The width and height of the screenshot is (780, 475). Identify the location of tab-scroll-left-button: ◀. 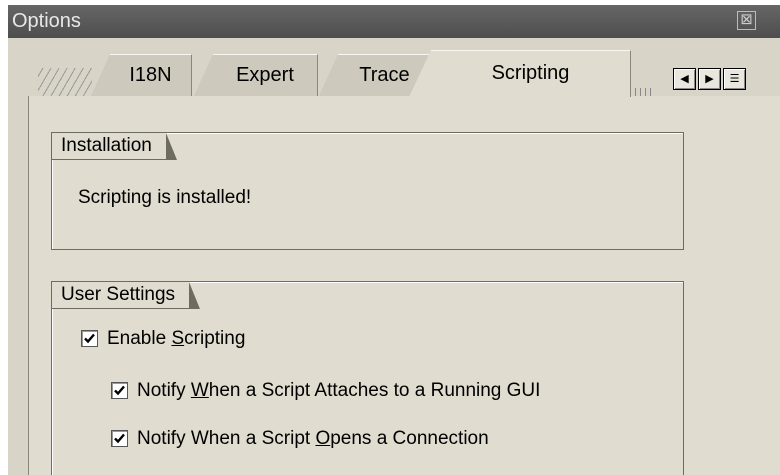
(684, 79).